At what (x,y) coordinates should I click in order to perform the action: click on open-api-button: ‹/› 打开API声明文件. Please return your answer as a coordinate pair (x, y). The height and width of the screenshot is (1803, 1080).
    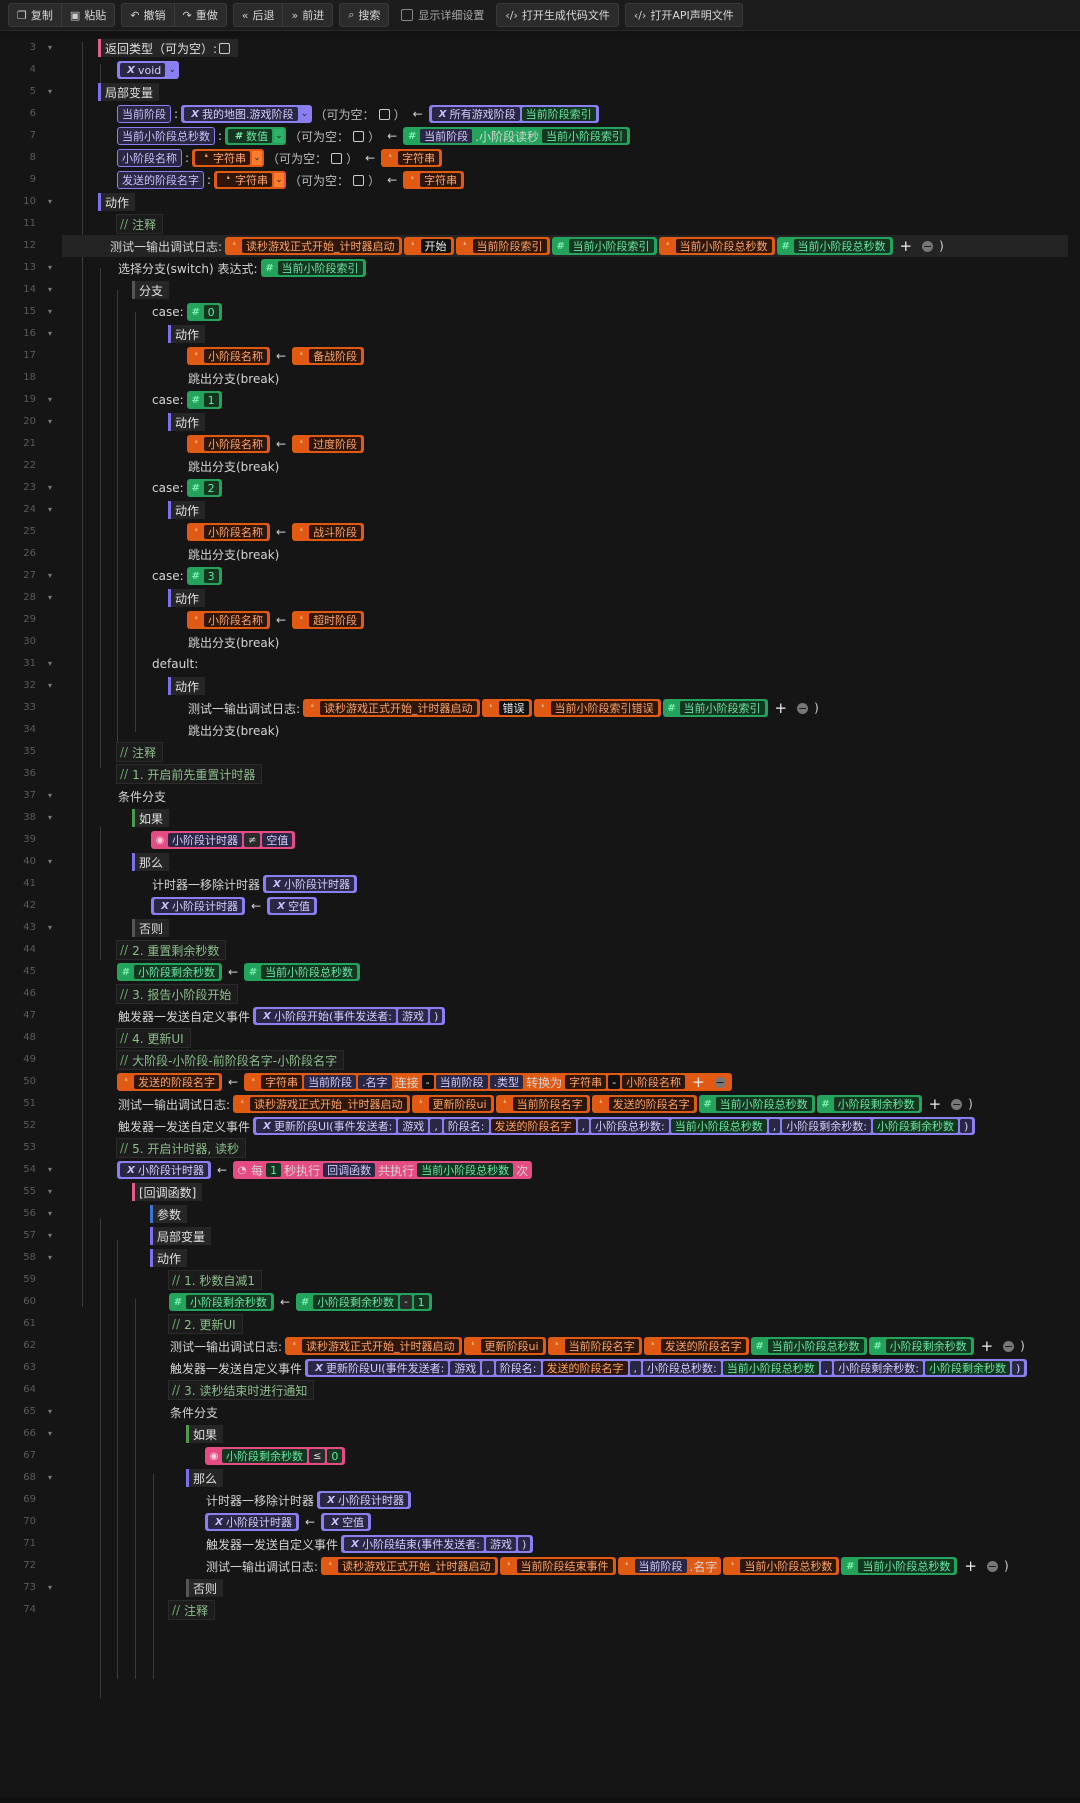
    Looking at the image, I should click on (684, 15).